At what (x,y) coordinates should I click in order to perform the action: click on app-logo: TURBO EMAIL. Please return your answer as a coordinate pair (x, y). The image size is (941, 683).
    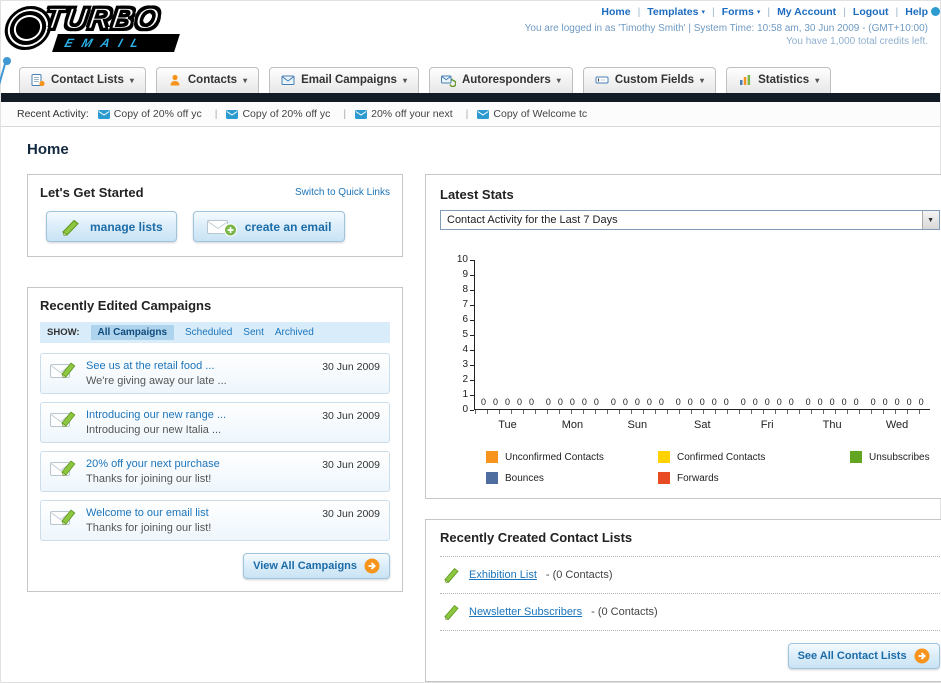
    Looking at the image, I should click on (91, 26).